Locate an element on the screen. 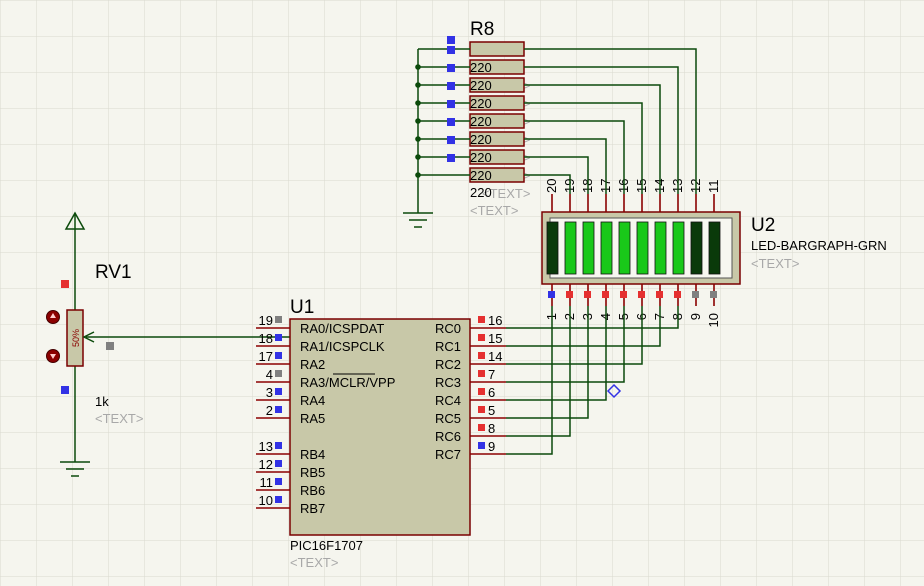  pin-number: 7 is located at coordinates (491, 374).